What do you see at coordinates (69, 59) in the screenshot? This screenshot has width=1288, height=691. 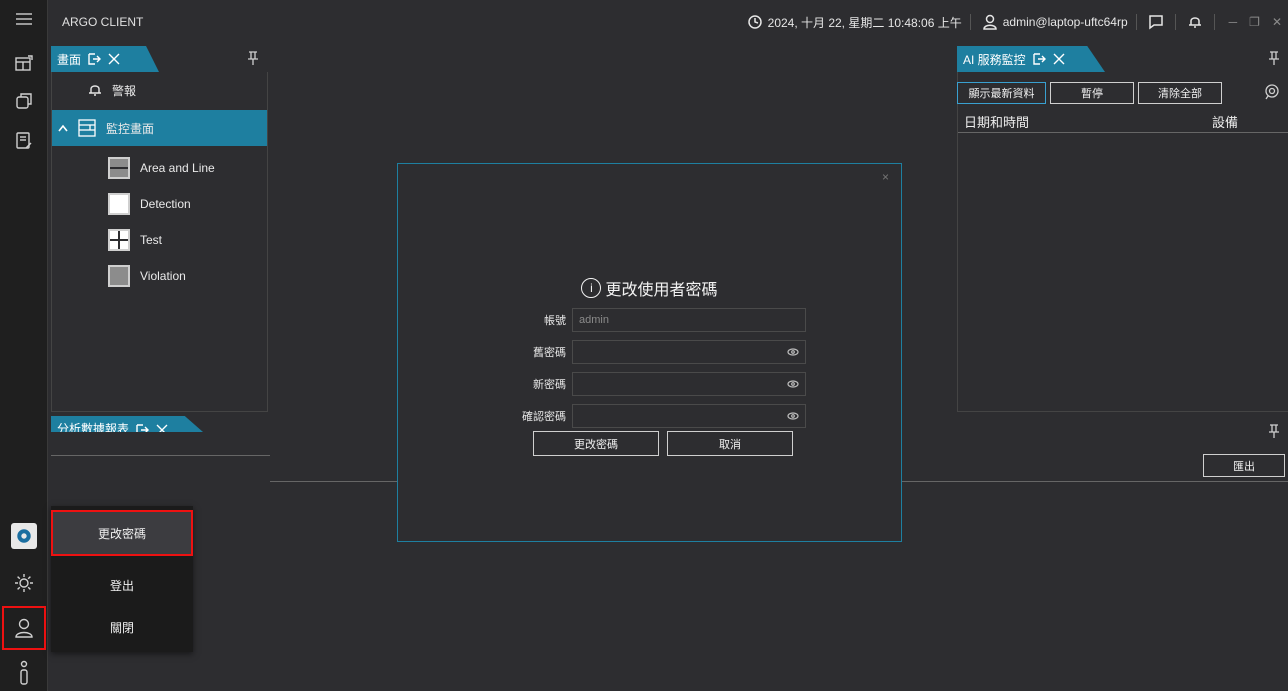 I see `tab-screen-label: 畫面` at bounding box center [69, 59].